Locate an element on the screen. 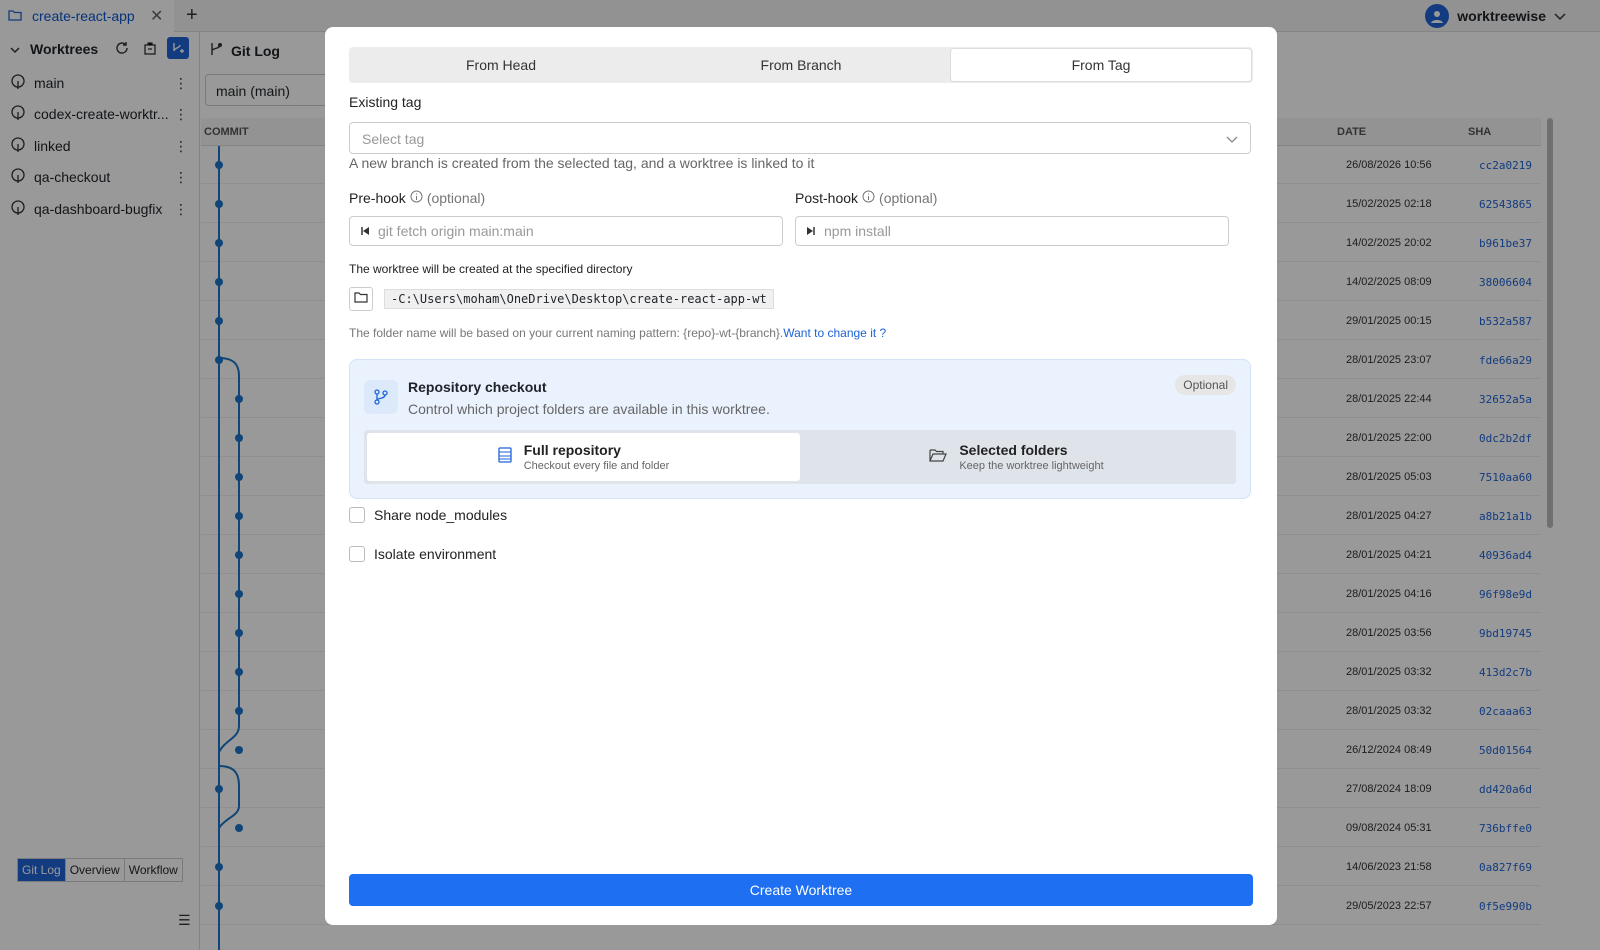 The height and width of the screenshot is (950, 1600). chevron-down-icon is located at coordinates (1232, 139).